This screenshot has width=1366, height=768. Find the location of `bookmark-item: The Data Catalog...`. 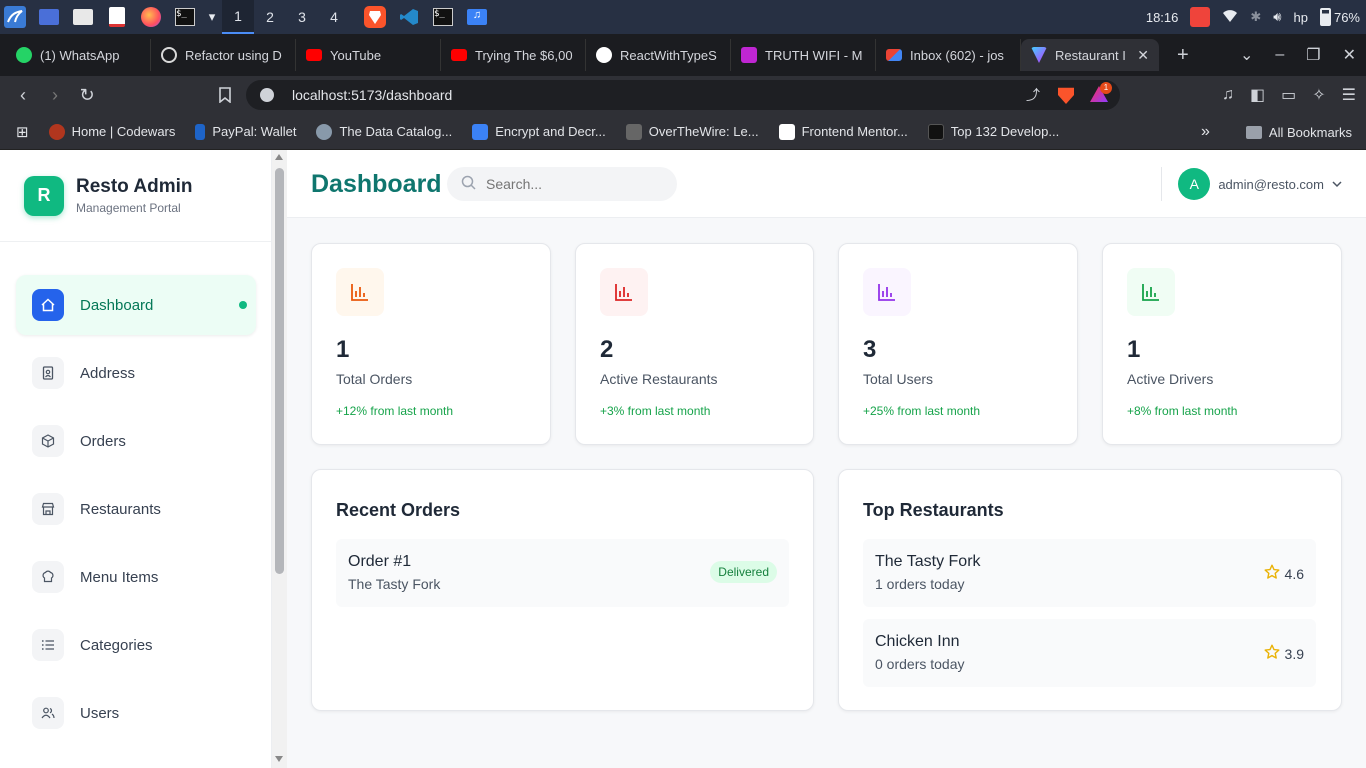

bookmark-item: The Data Catalog... is located at coordinates (384, 131).